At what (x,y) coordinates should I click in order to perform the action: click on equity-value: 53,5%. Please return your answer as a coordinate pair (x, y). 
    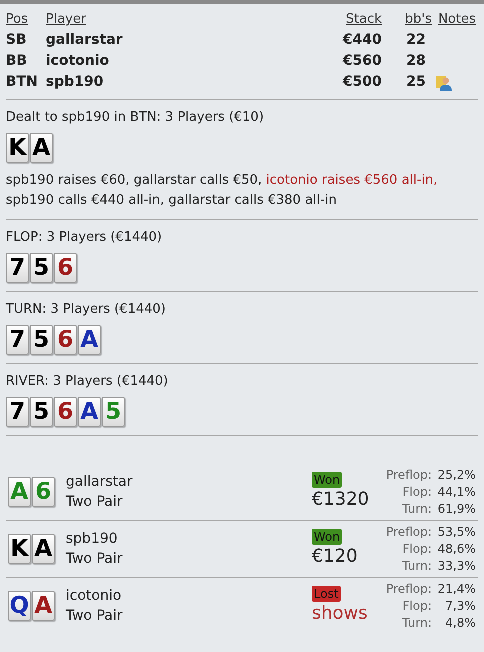
    Looking at the image, I should click on (456, 532).